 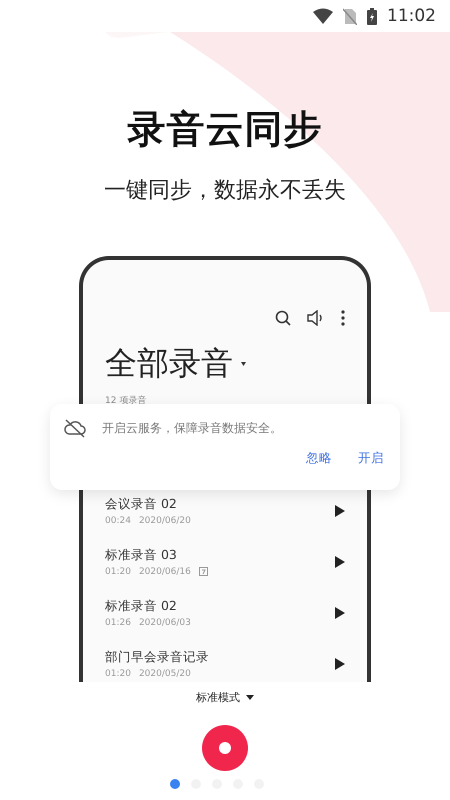 What do you see at coordinates (323, 16) in the screenshot?
I see `wifi-icon` at bounding box center [323, 16].